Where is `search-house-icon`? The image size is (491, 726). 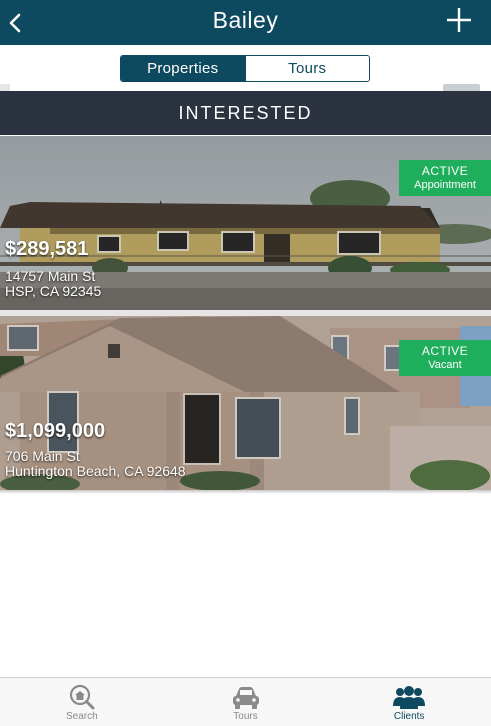
search-house-icon is located at coordinates (82, 697).